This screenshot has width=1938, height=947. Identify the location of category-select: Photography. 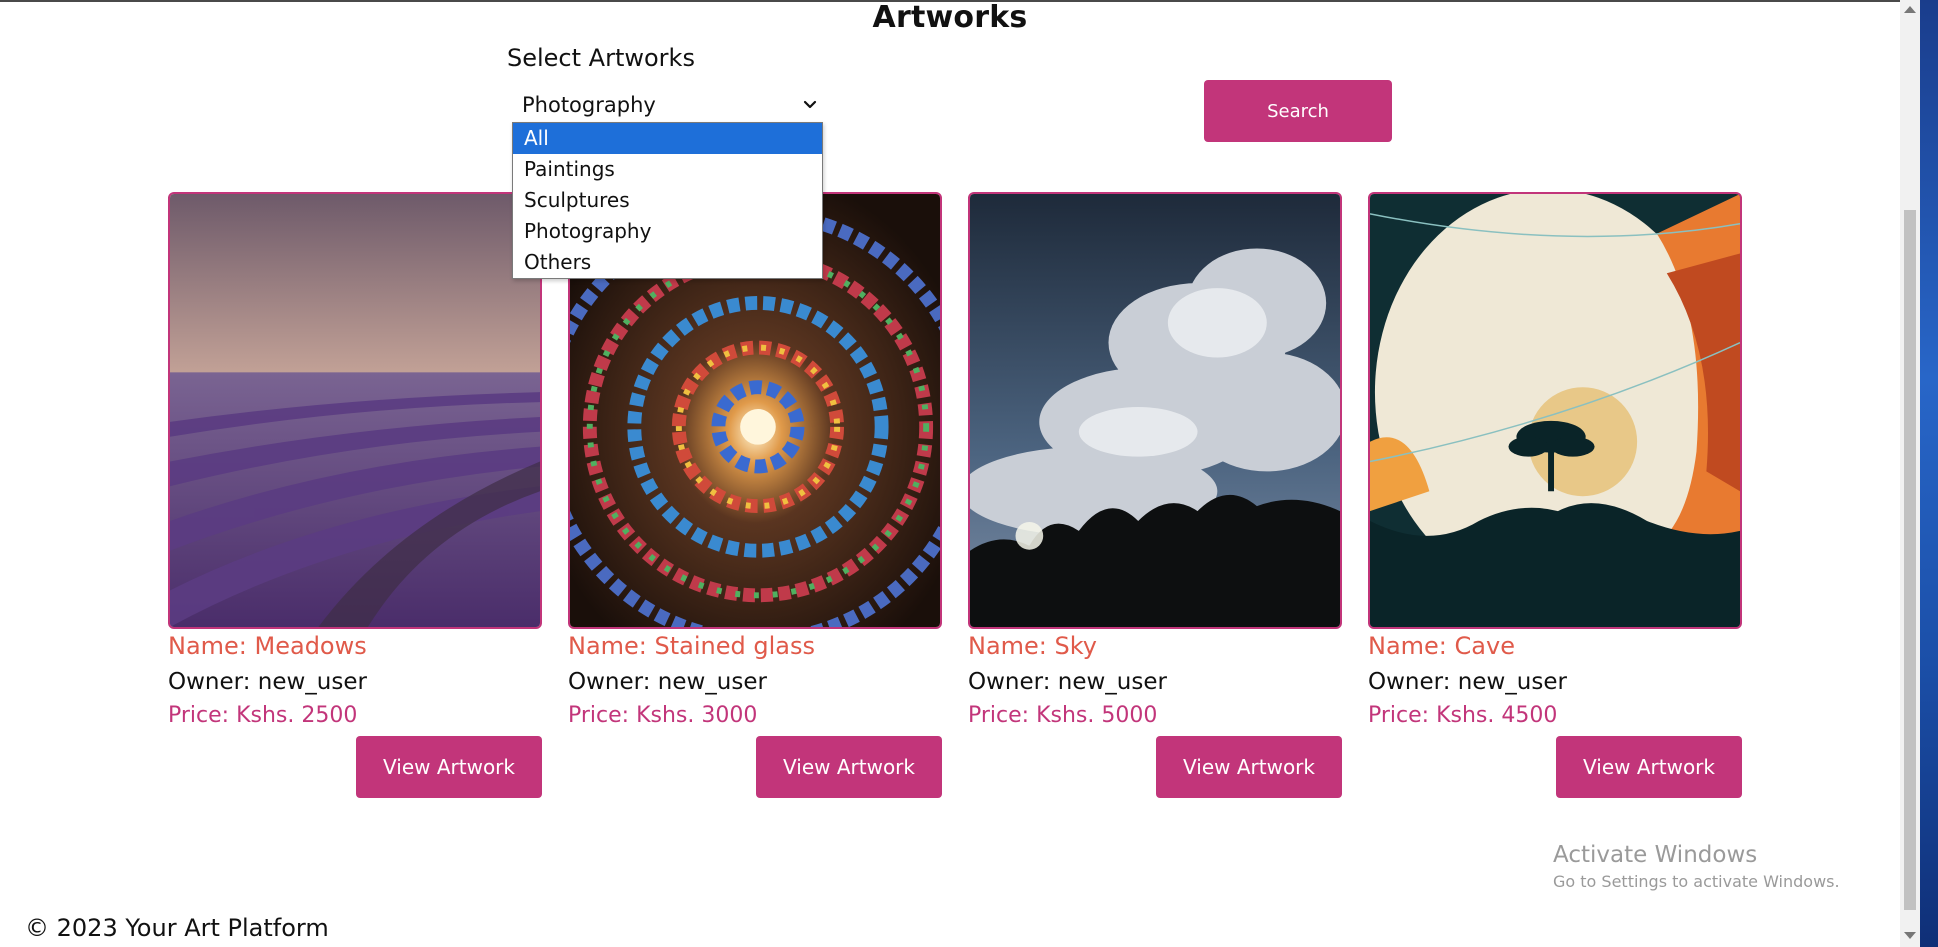
(664, 106).